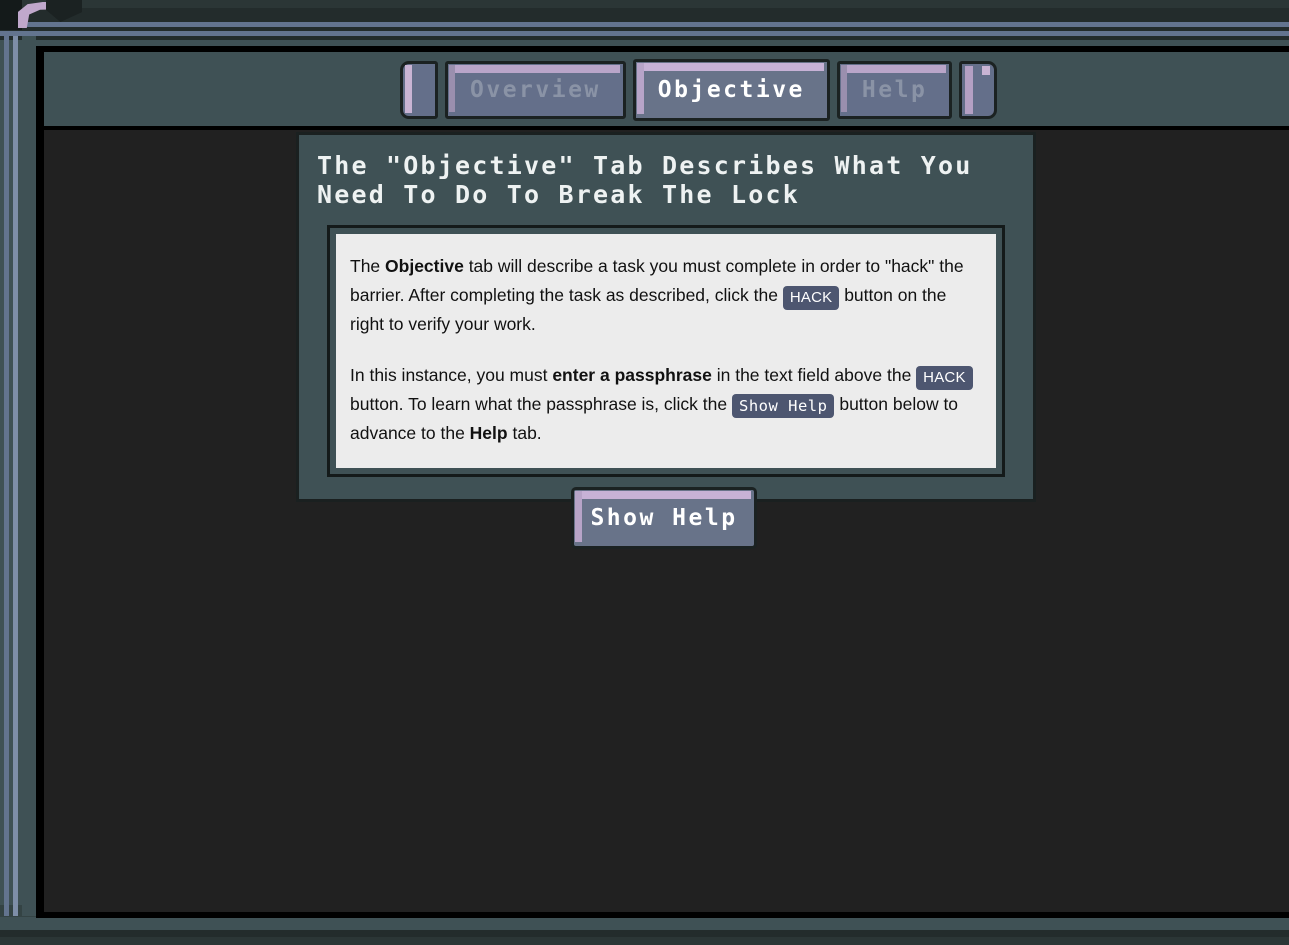 This screenshot has width=1289, height=945. I want to click on tab-endcap-right-corner, so click(986, 70).